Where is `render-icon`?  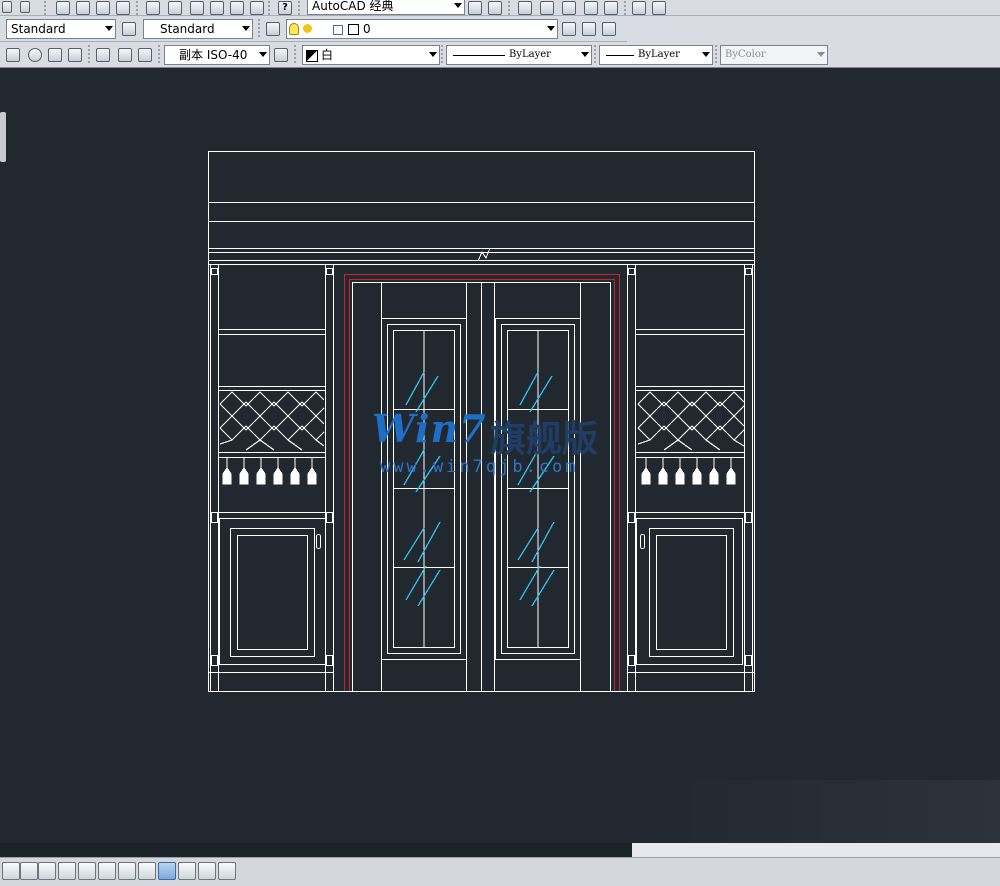 render-icon is located at coordinates (611, 8).